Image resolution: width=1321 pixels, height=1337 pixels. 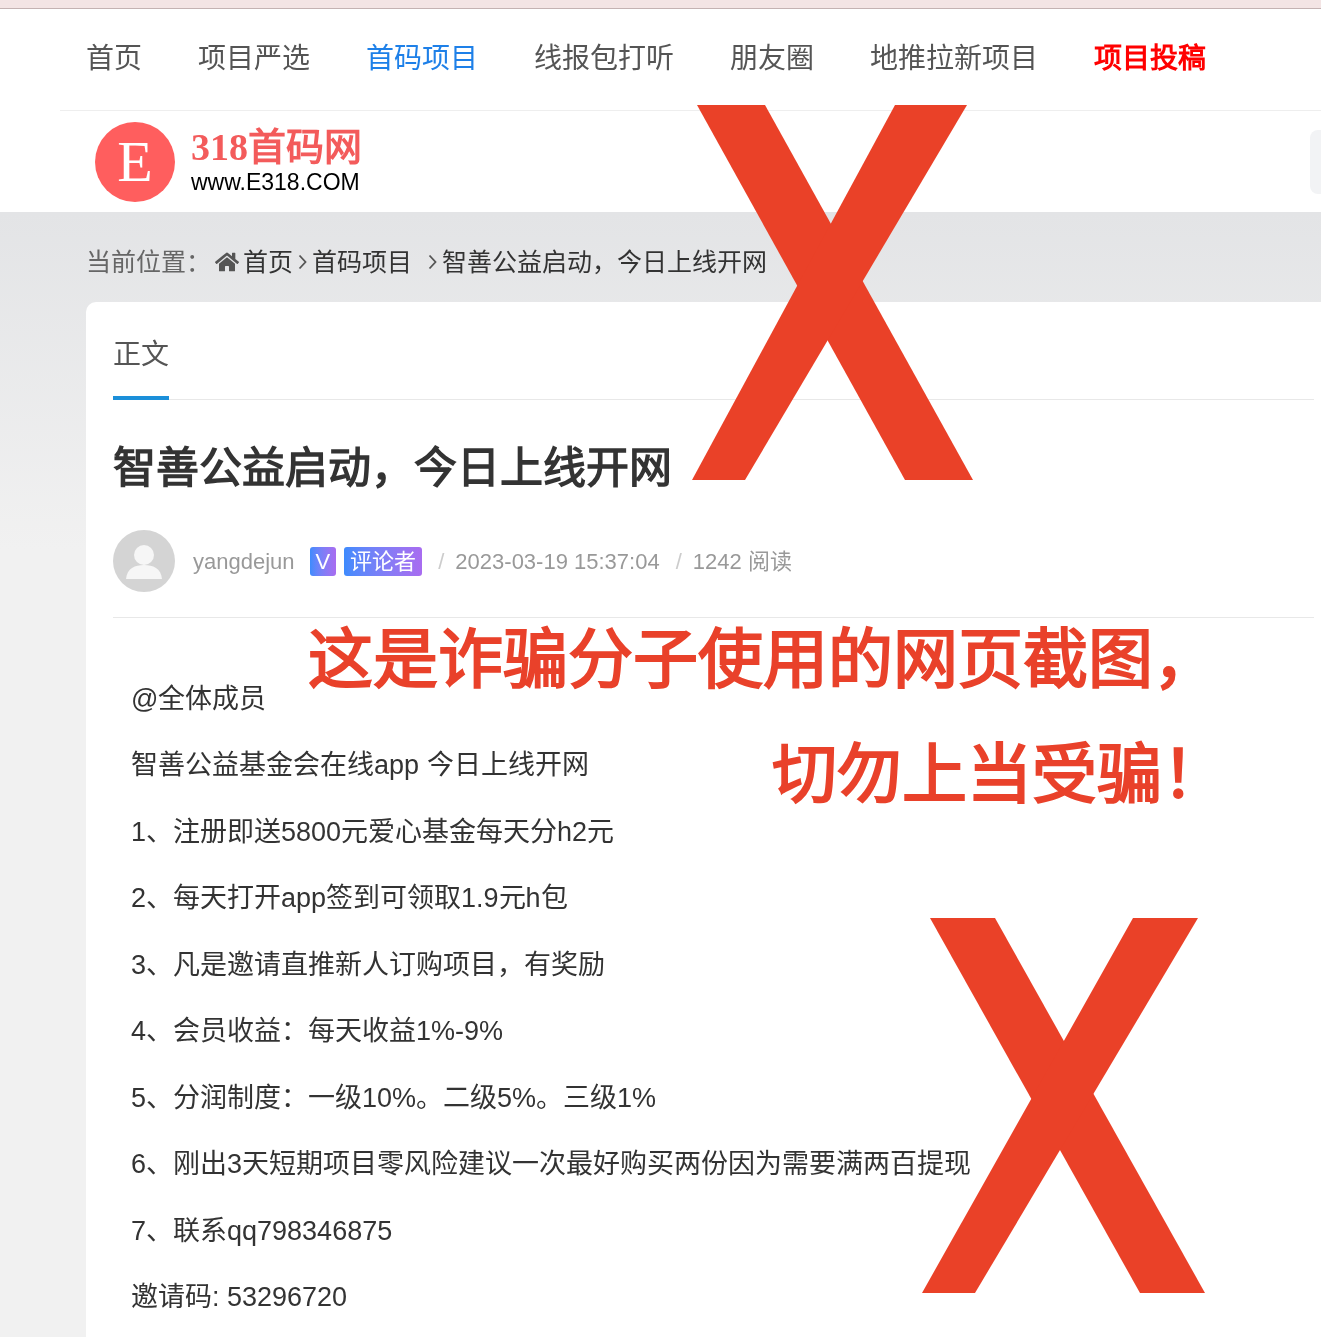 I want to click on logo-name: 318首码网, so click(x=276, y=147).